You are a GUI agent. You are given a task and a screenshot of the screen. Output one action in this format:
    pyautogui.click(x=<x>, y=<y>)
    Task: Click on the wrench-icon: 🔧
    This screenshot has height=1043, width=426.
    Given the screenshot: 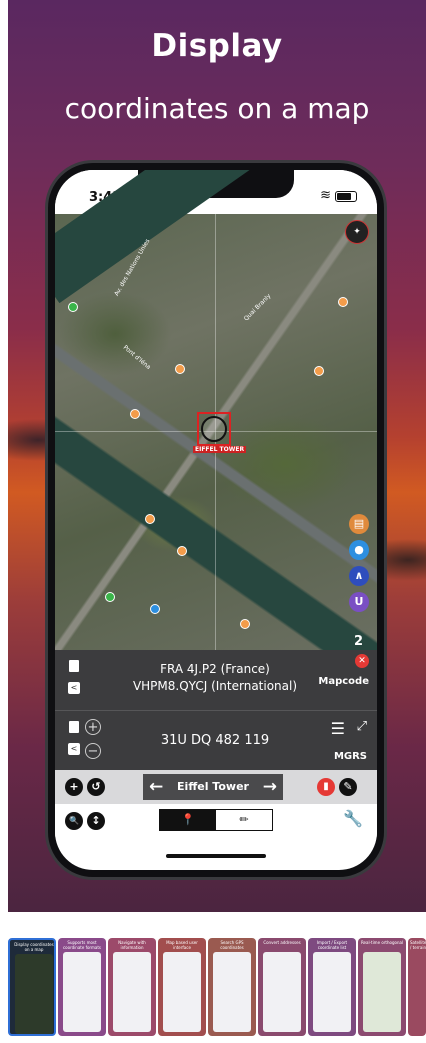 What is the action you would take?
    pyautogui.click(x=353, y=818)
    